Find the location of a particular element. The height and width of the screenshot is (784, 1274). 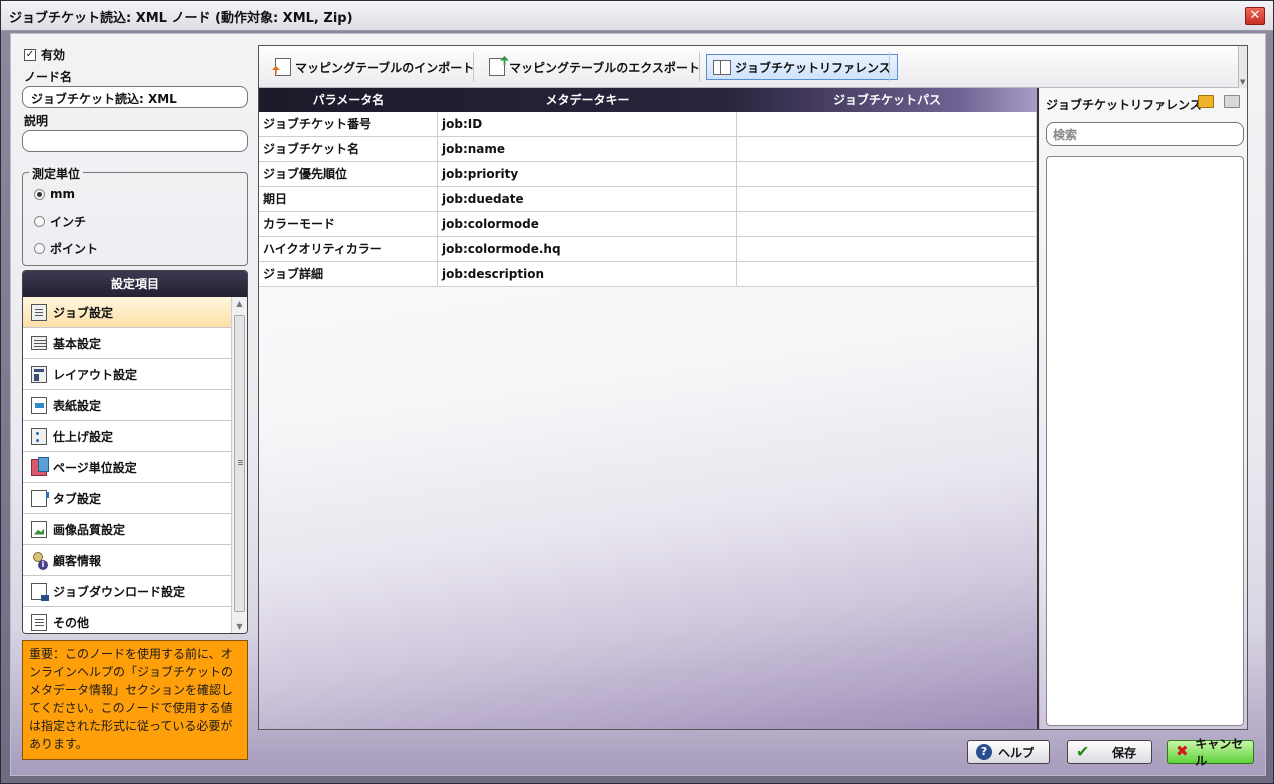

reference-tree is located at coordinates (1145, 441).